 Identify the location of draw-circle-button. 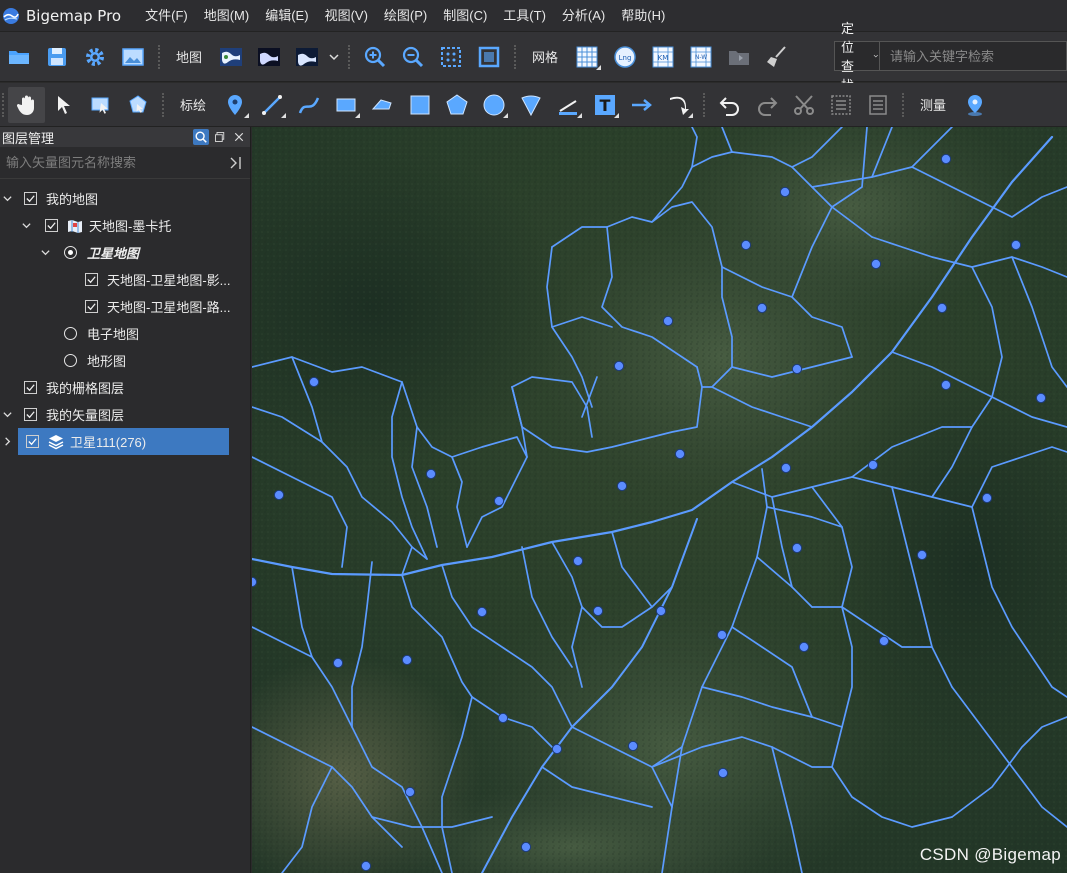
(493, 105).